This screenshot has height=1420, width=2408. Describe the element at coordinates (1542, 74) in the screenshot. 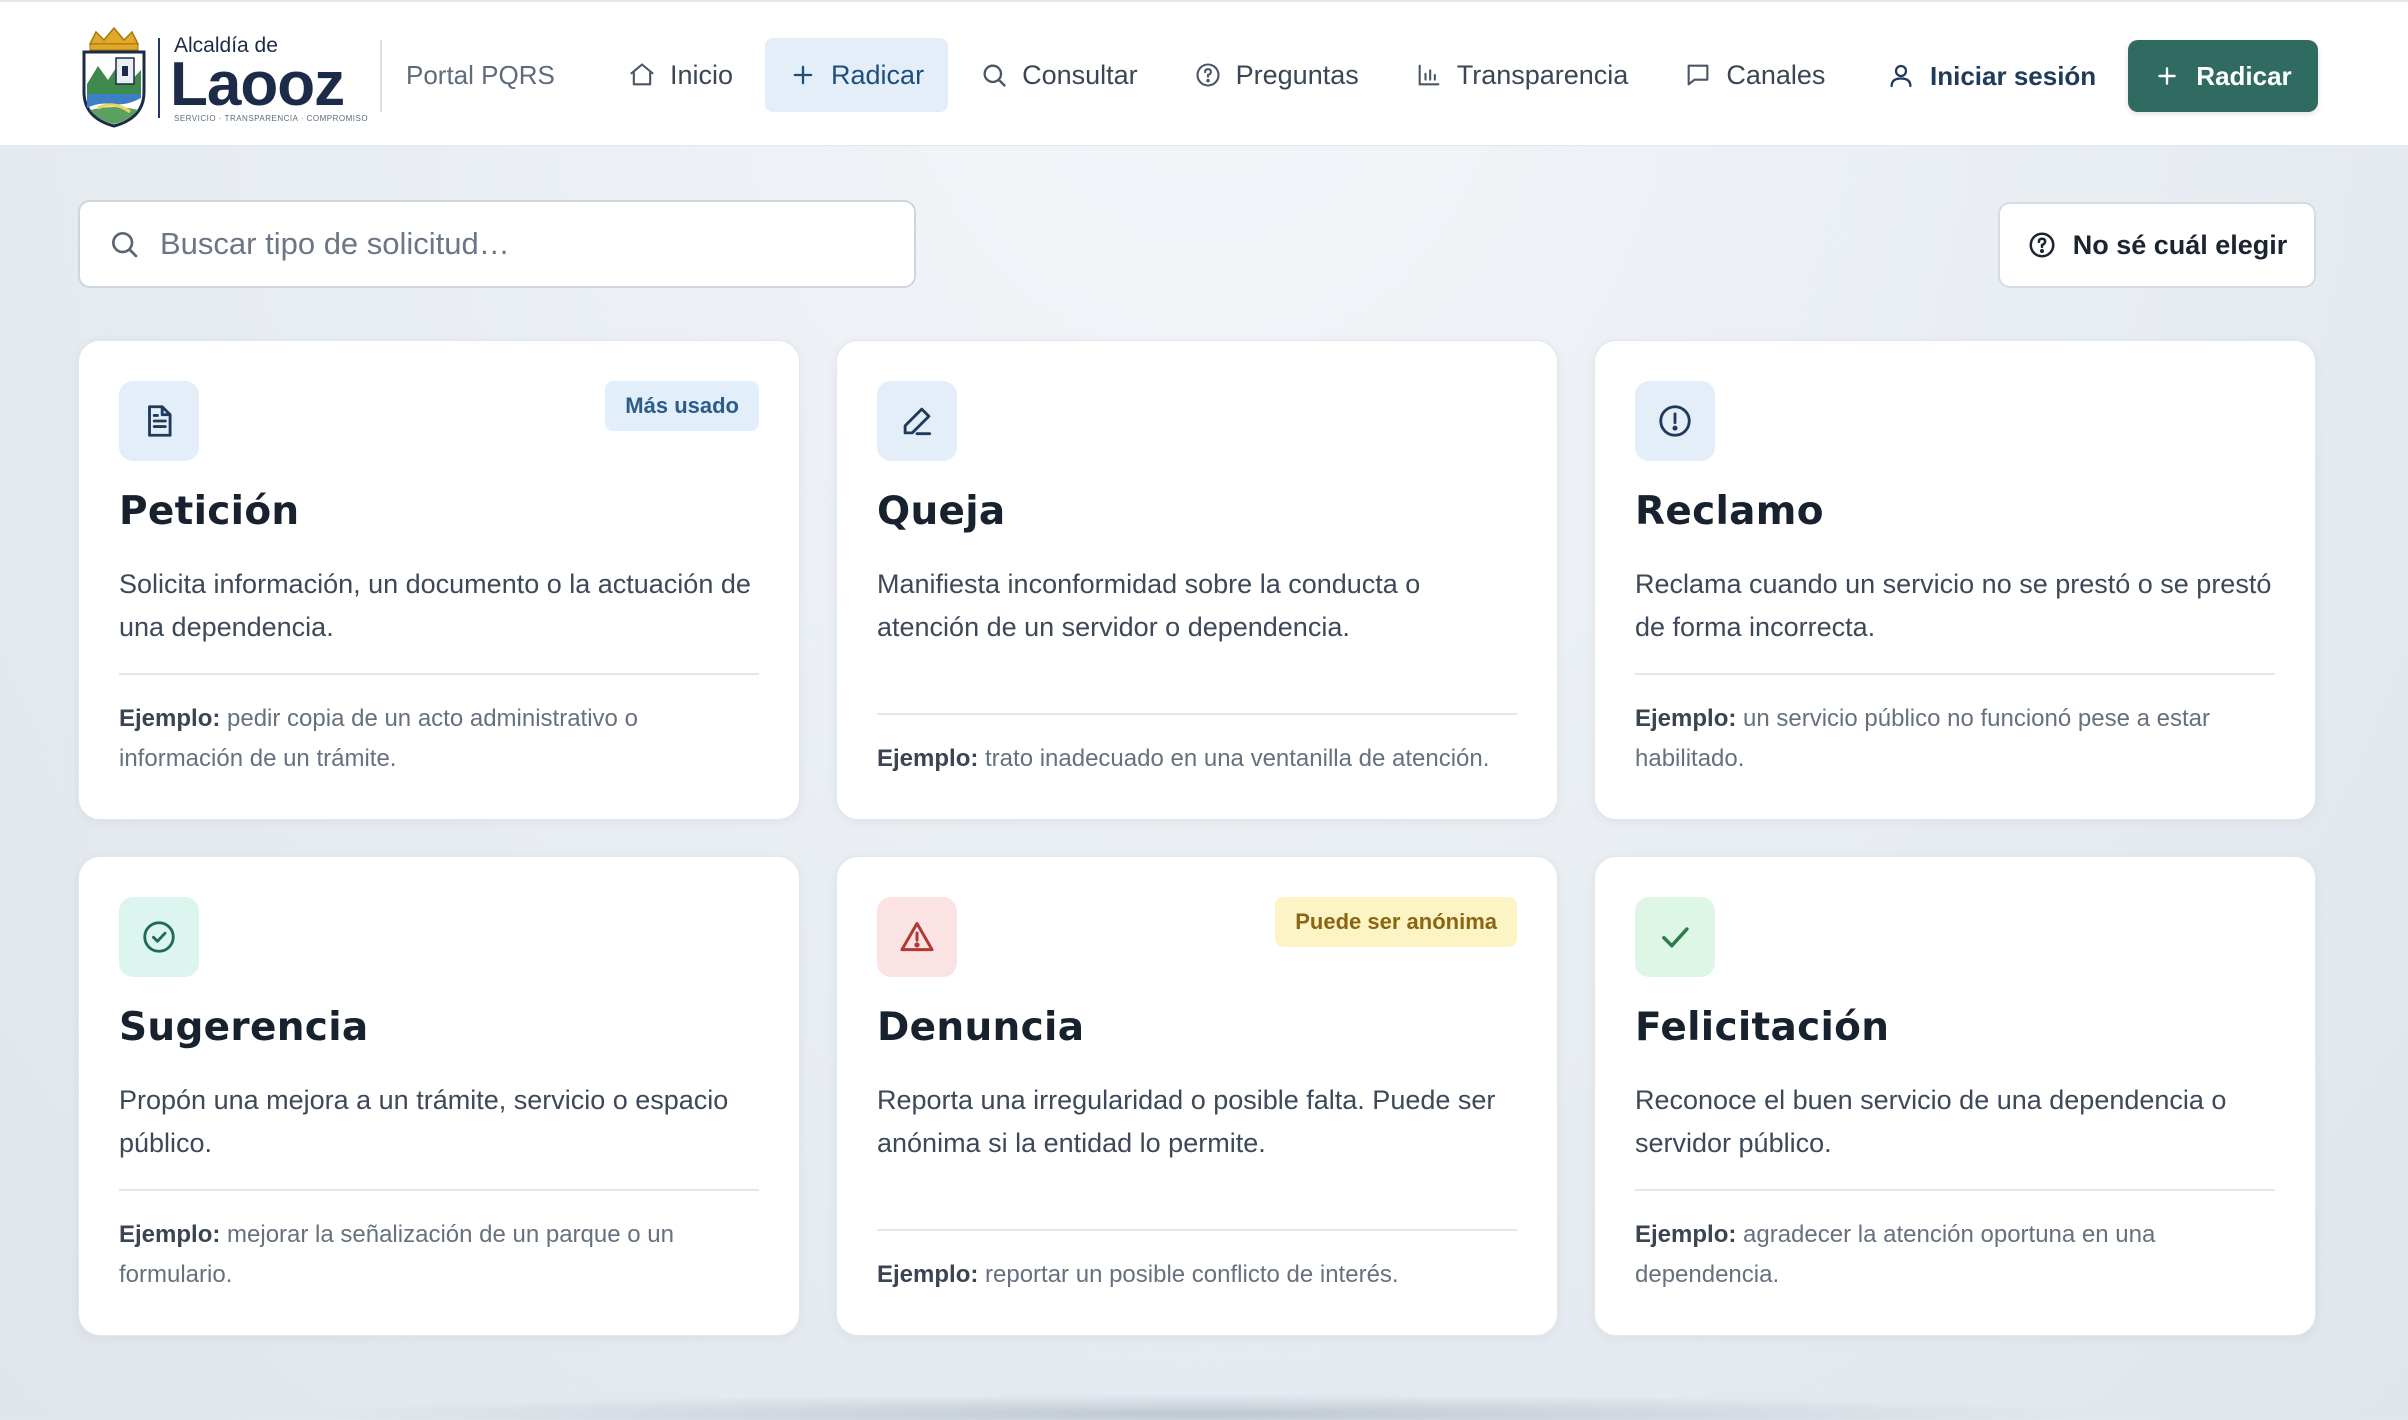

I see `nav-item-label: Transparencia` at that location.